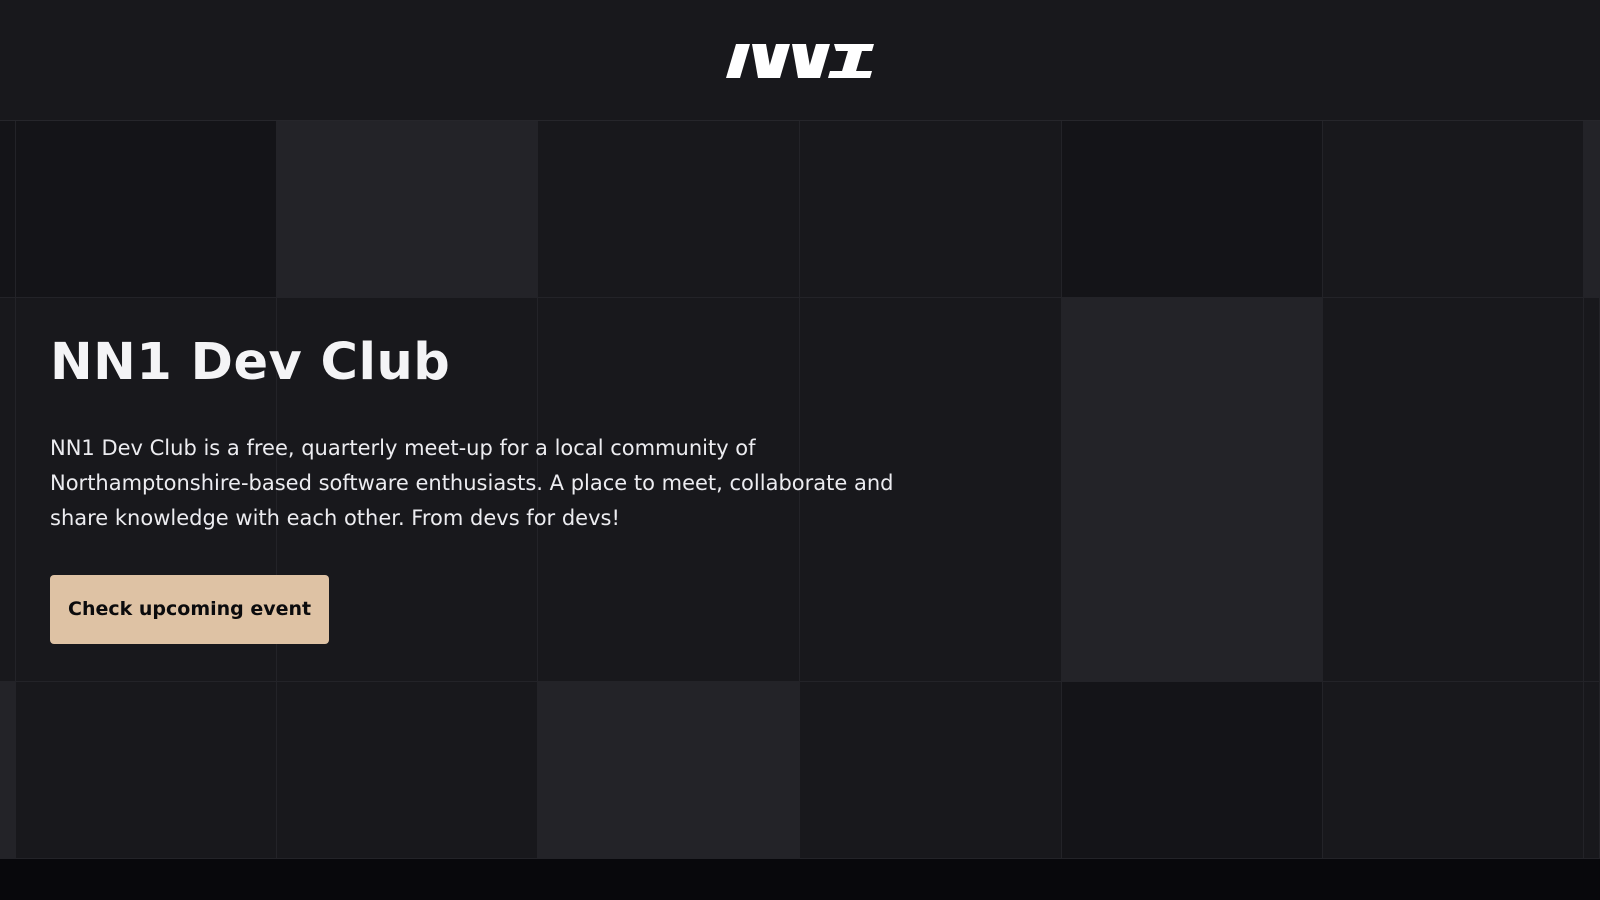  Describe the element at coordinates (800, 879) in the screenshot. I see `footer-strip` at that location.